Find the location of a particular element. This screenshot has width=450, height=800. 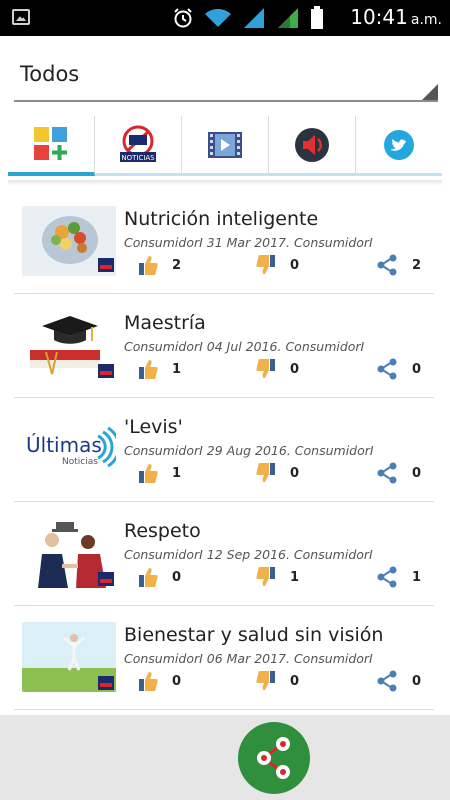

article-title: Nutrición inteligente is located at coordinates (221, 219).